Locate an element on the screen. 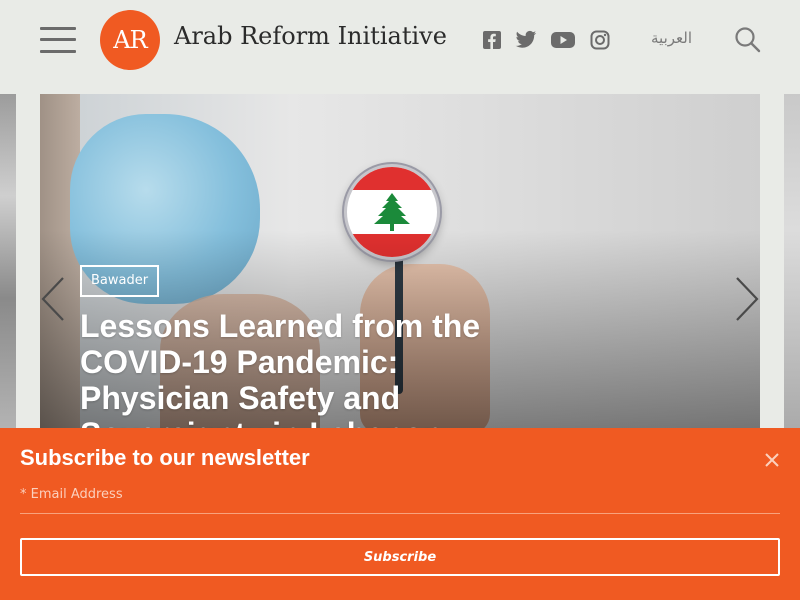 The width and height of the screenshot is (800, 600). previous-slide-peek is located at coordinates (8, 264).